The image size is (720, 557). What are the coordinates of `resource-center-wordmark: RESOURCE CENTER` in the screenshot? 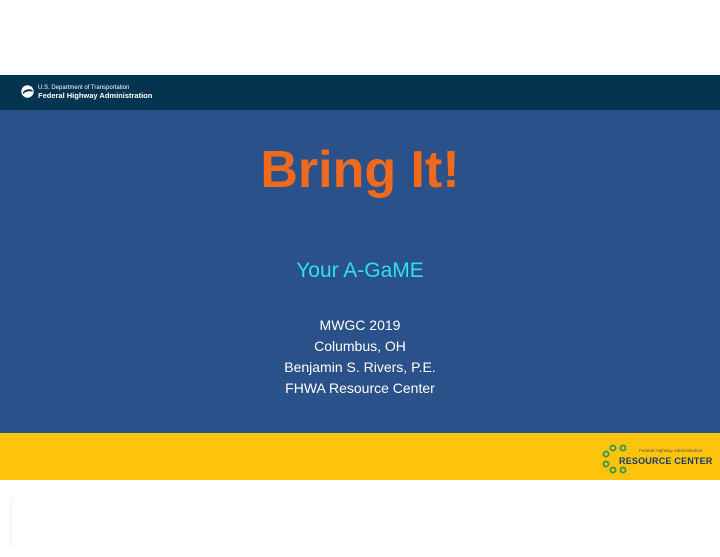 It's located at (666, 461).